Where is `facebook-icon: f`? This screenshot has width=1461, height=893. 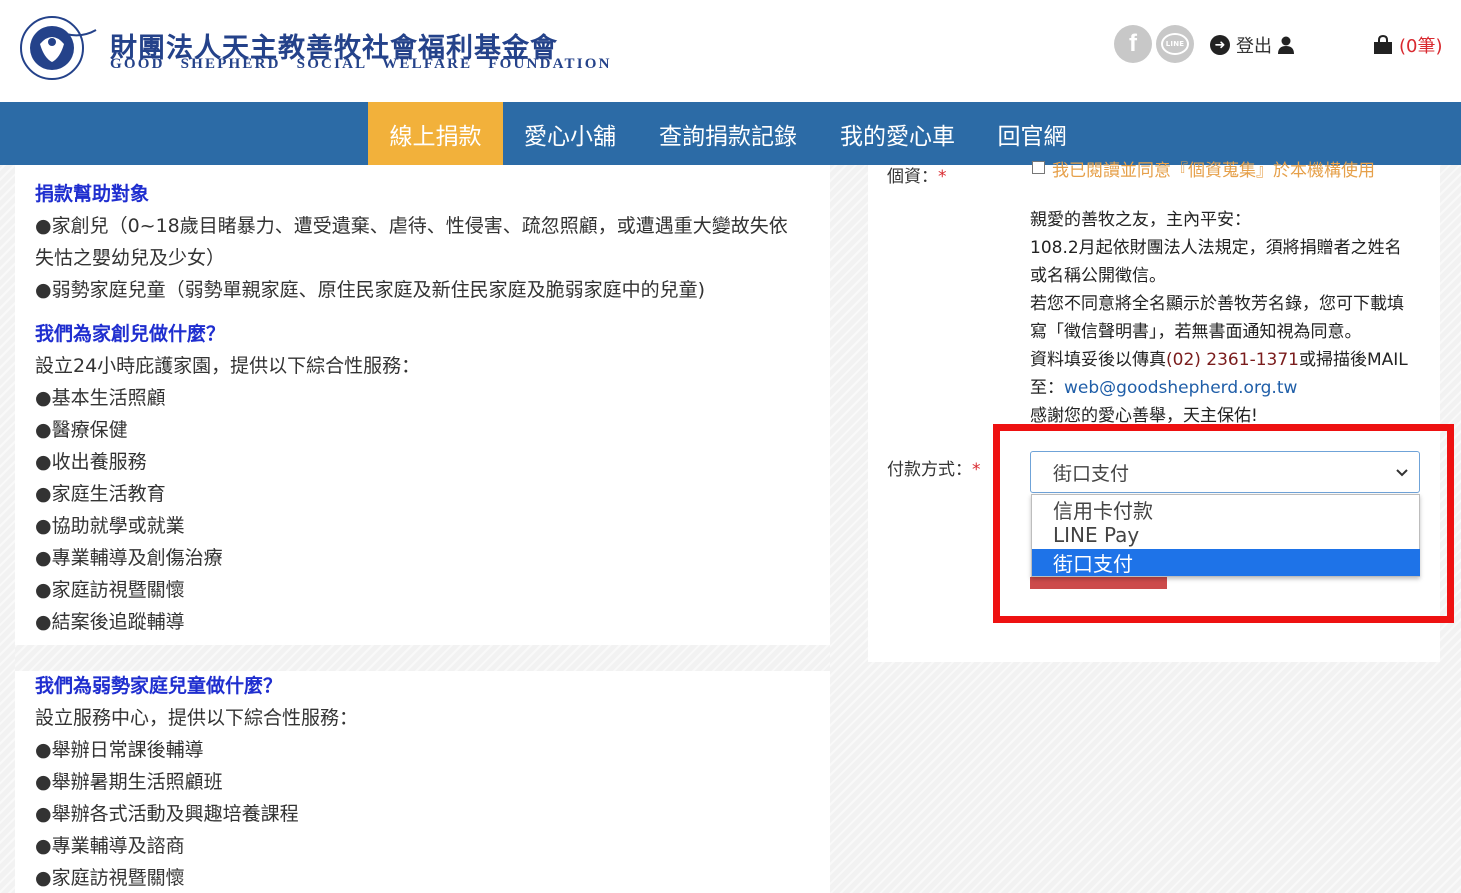 facebook-icon: f is located at coordinates (1133, 44).